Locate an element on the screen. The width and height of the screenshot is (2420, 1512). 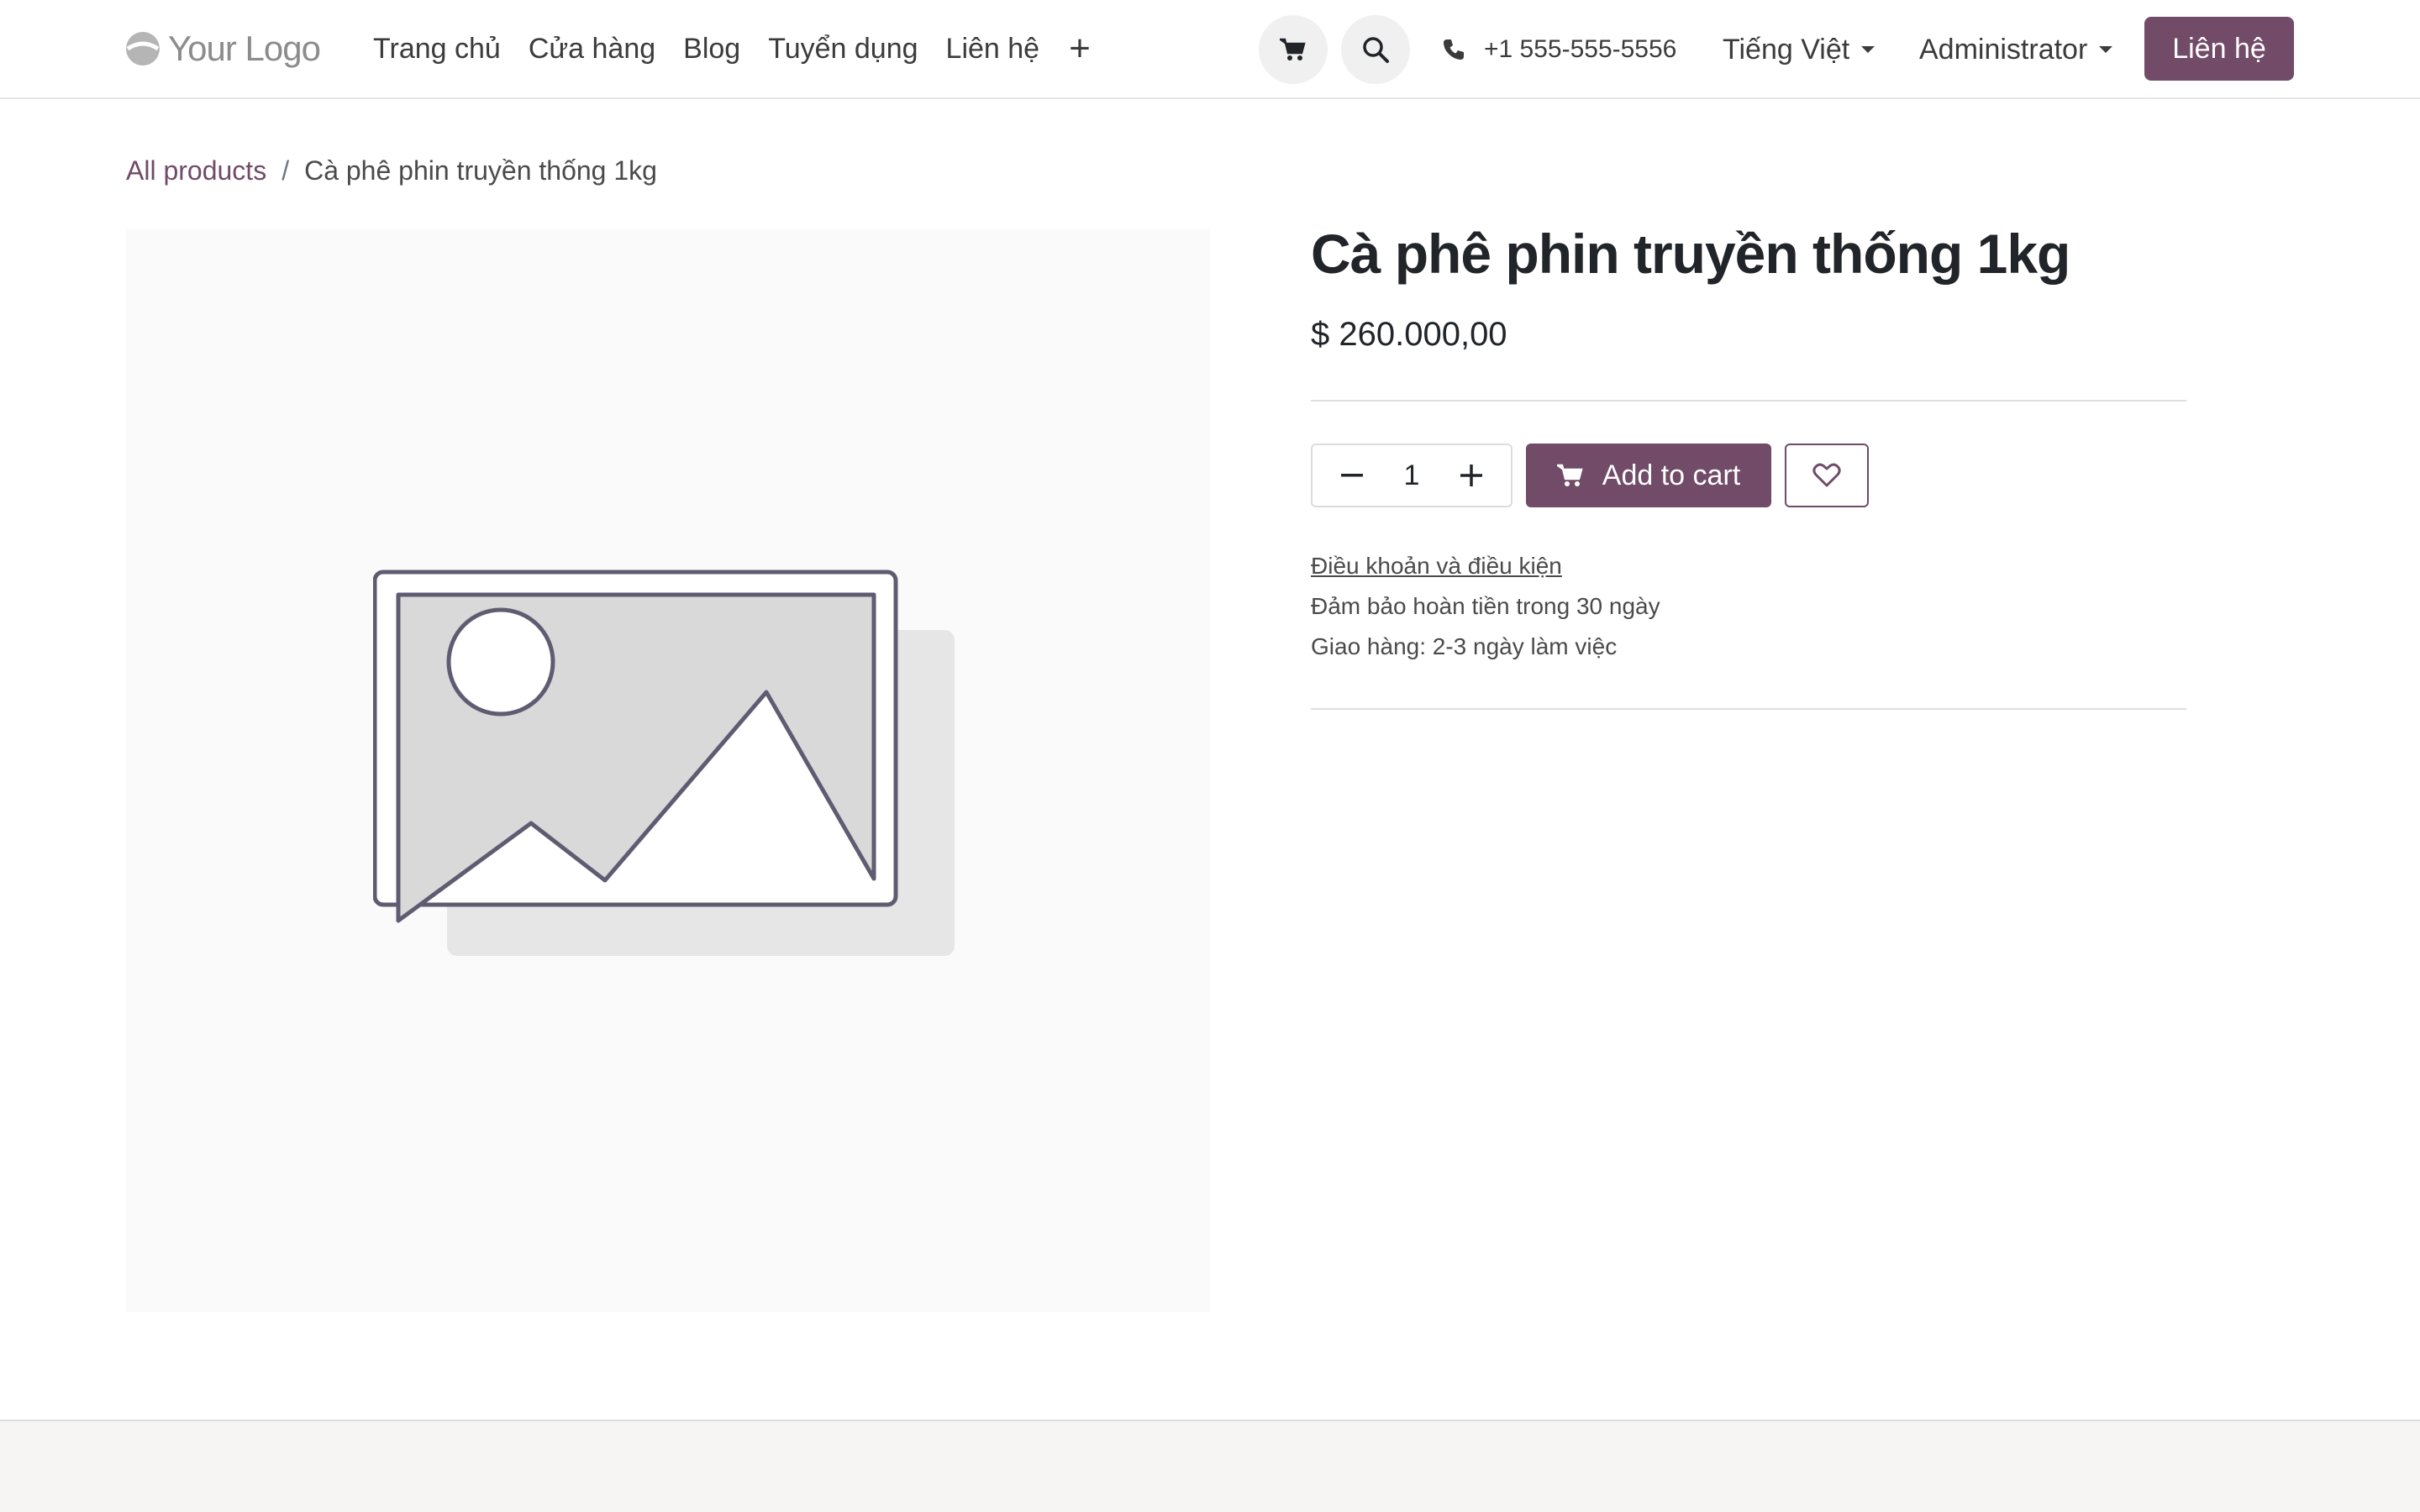
add-to-cart-label: Add to cart is located at coordinates (1671, 475).